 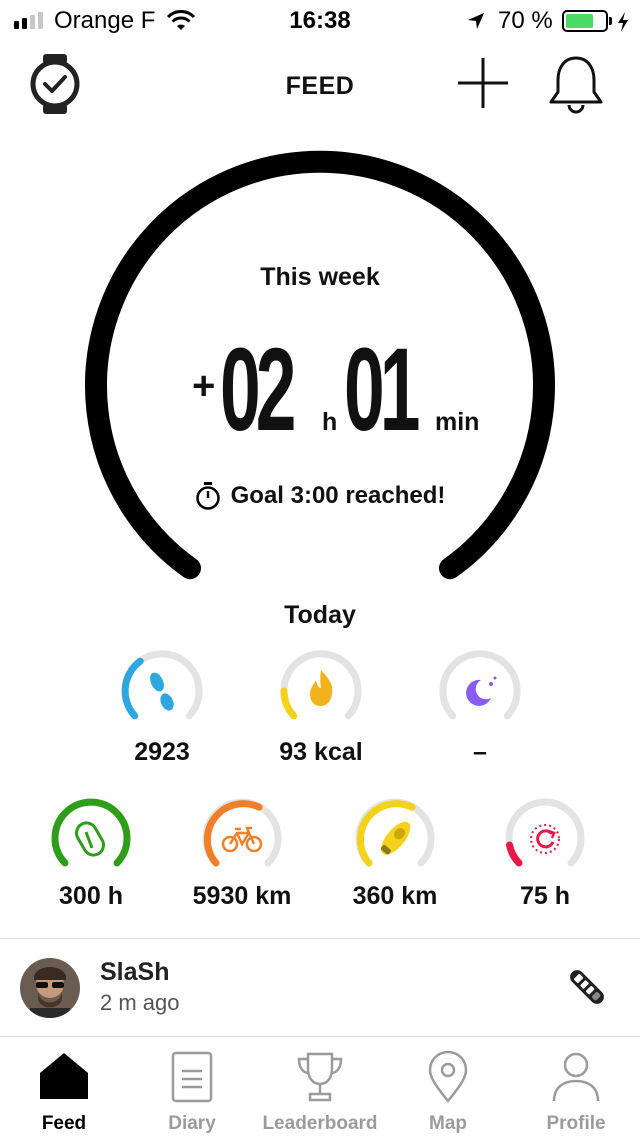 What do you see at coordinates (320, 1123) in the screenshot?
I see `tab-label: Leaderboard` at bounding box center [320, 1123].